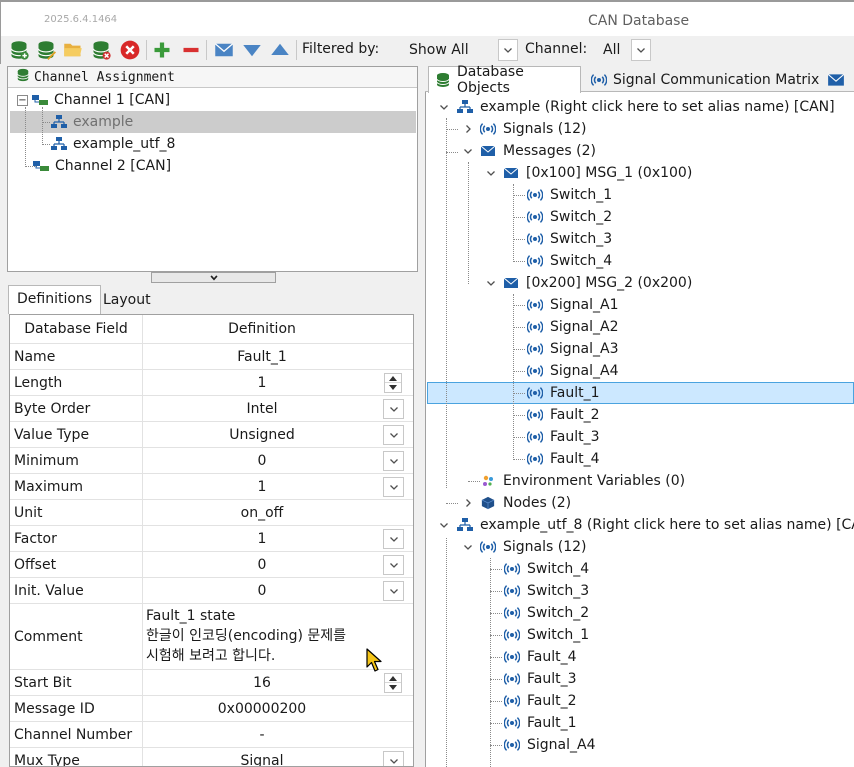  I want to click on tree-item-signal: Signal_A1, so click(573, 305).